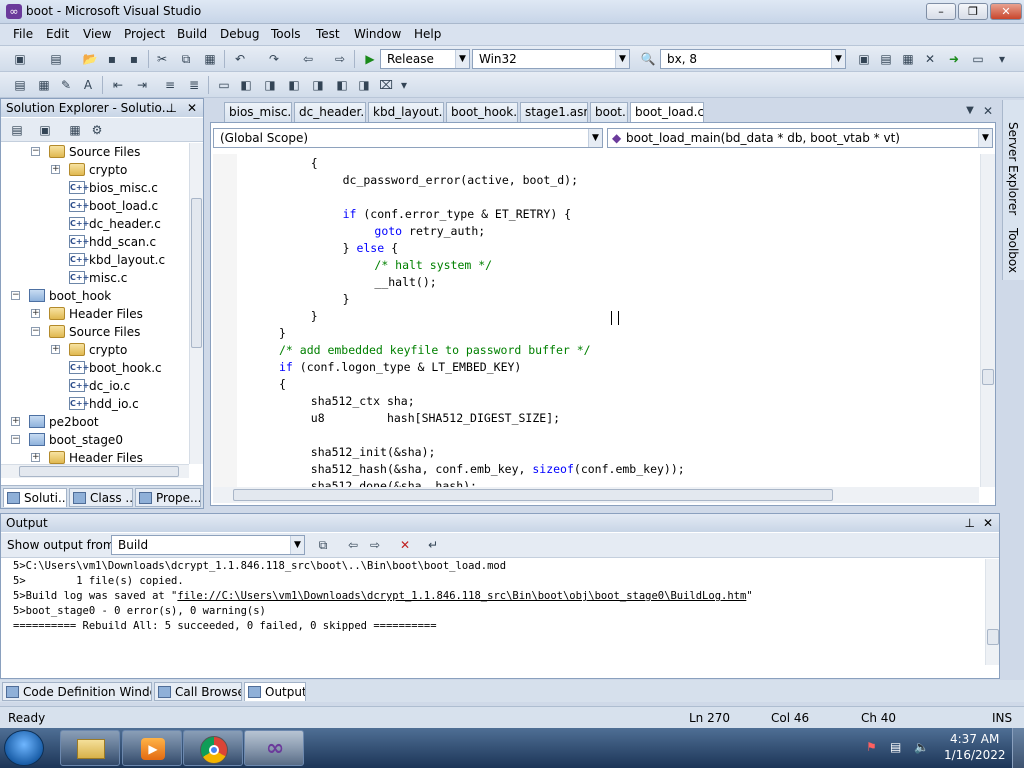  What do you see at coordinates (941, 11) in the screenshot?
I see `minimize-button: –` at bounding box center [941, 11].